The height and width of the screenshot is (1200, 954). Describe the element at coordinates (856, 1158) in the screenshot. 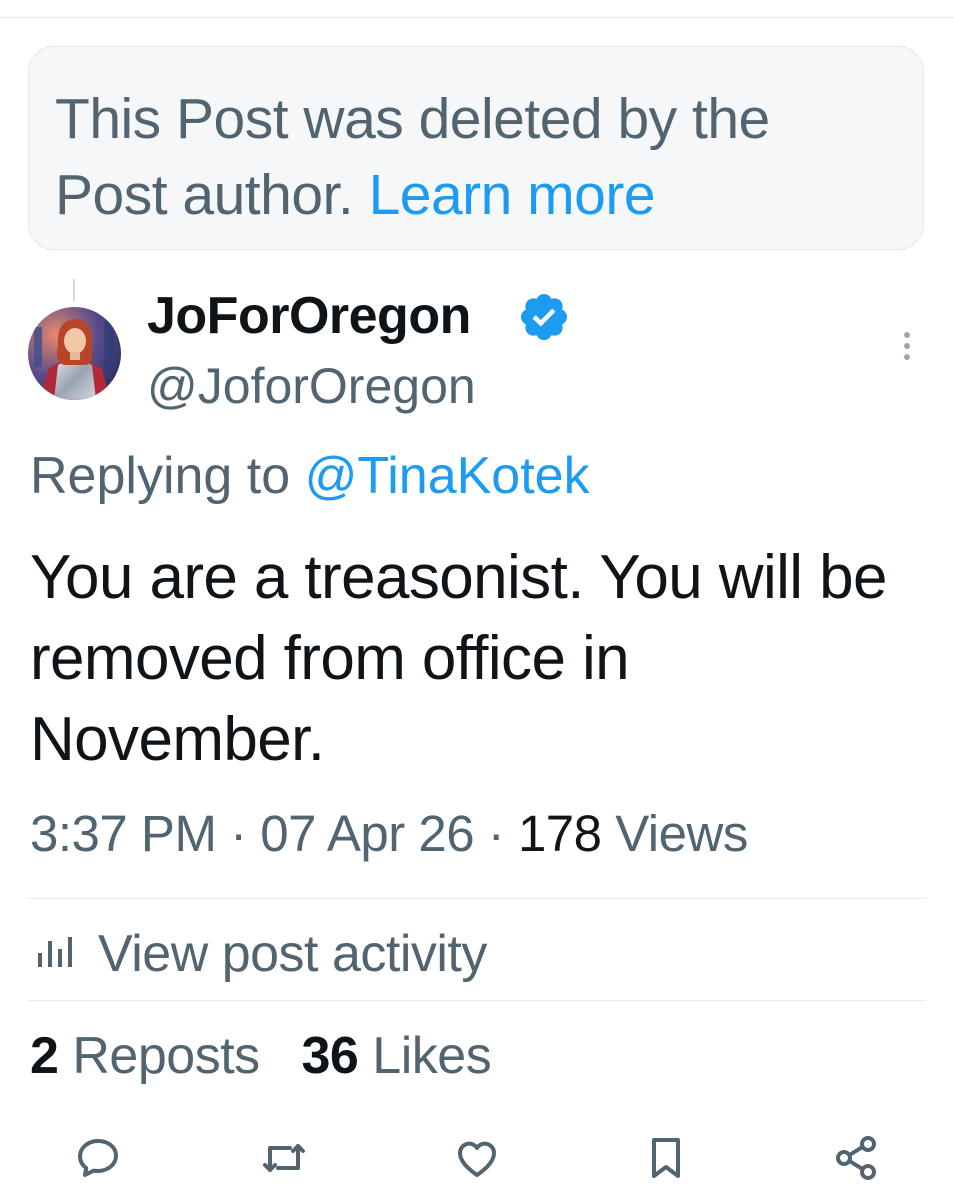

I see `share-icon` at that location.